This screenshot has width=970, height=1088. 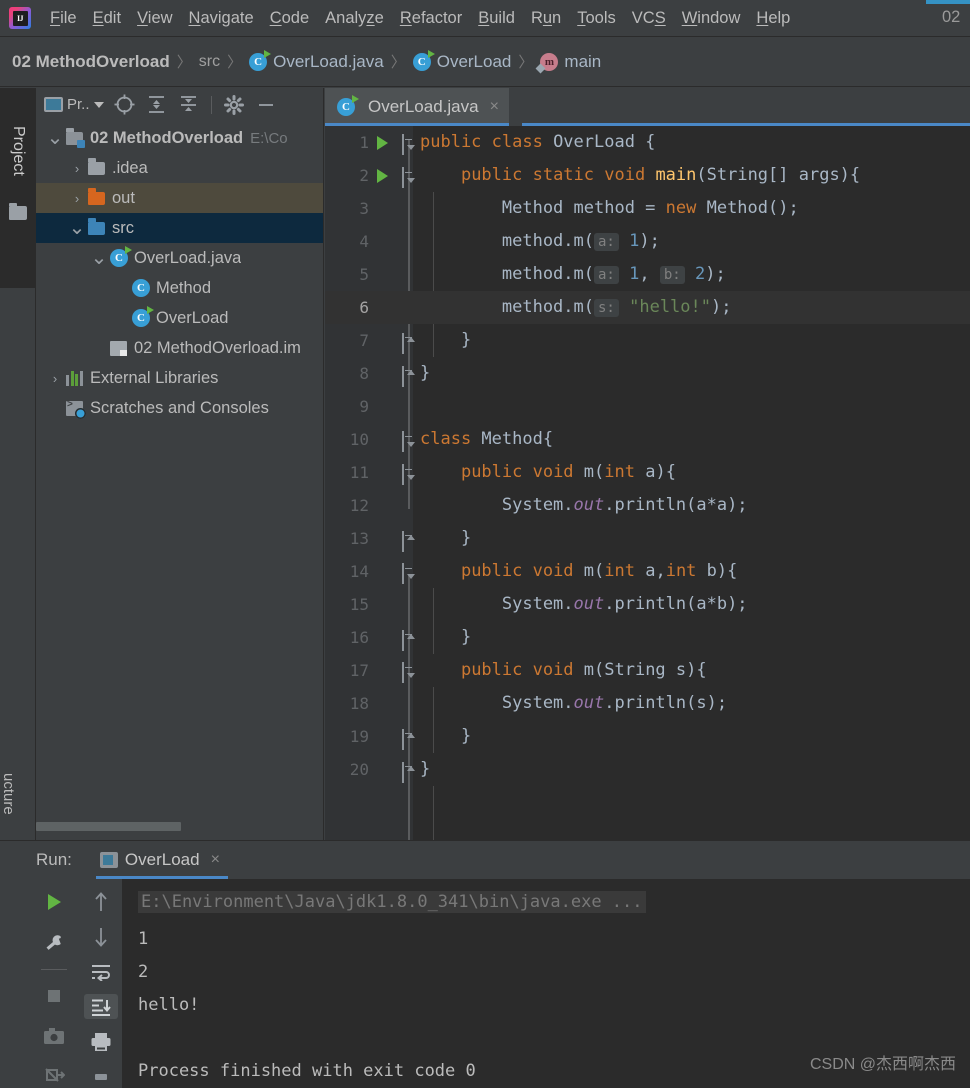 I want to click on print-icon, so click(x=101, y=1041).